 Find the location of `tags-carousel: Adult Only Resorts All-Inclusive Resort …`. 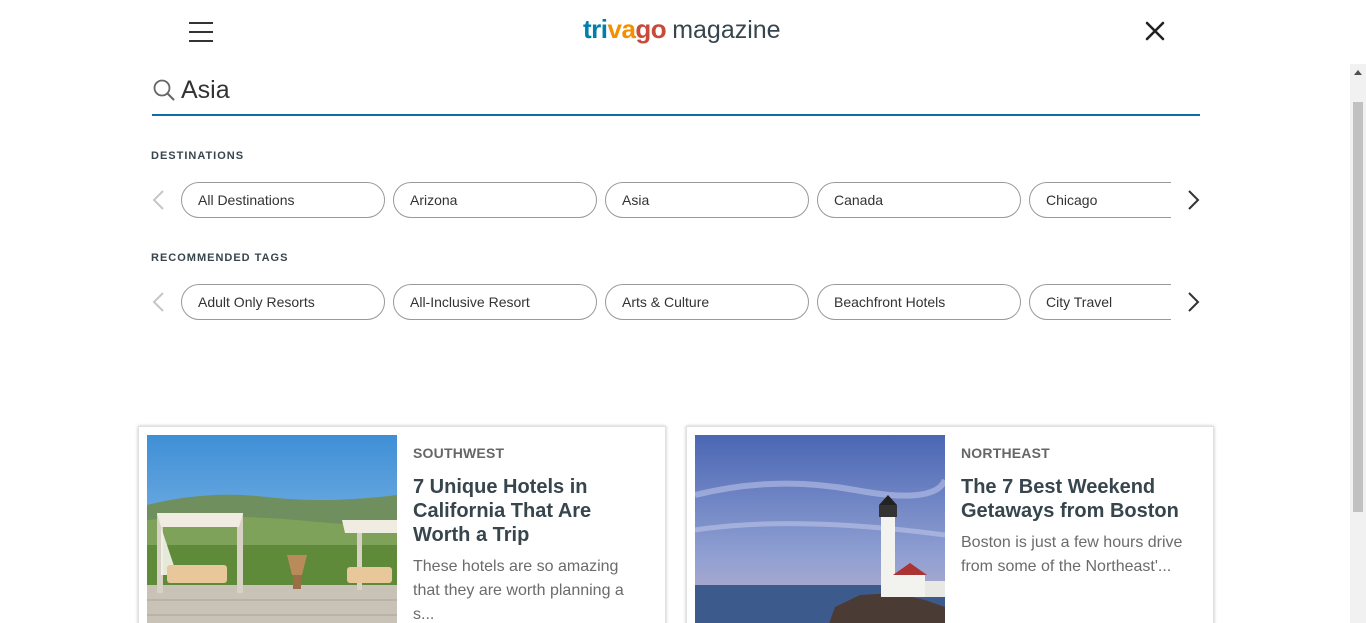

tags-carousel: Adult Only Resorts All-Inclusive Resort … is located at coordinates (677, 302).